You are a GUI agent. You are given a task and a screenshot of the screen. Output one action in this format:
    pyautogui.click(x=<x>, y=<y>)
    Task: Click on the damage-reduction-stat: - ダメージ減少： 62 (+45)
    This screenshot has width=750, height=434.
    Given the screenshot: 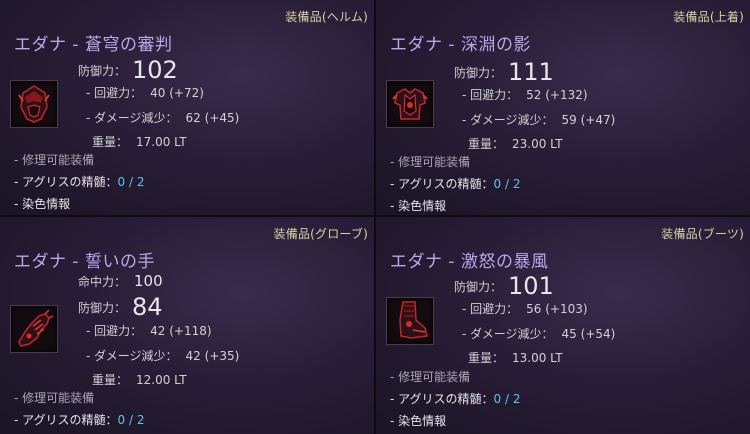 What is the action you would take?
    pyautogui.click(x=163, y=118)
    